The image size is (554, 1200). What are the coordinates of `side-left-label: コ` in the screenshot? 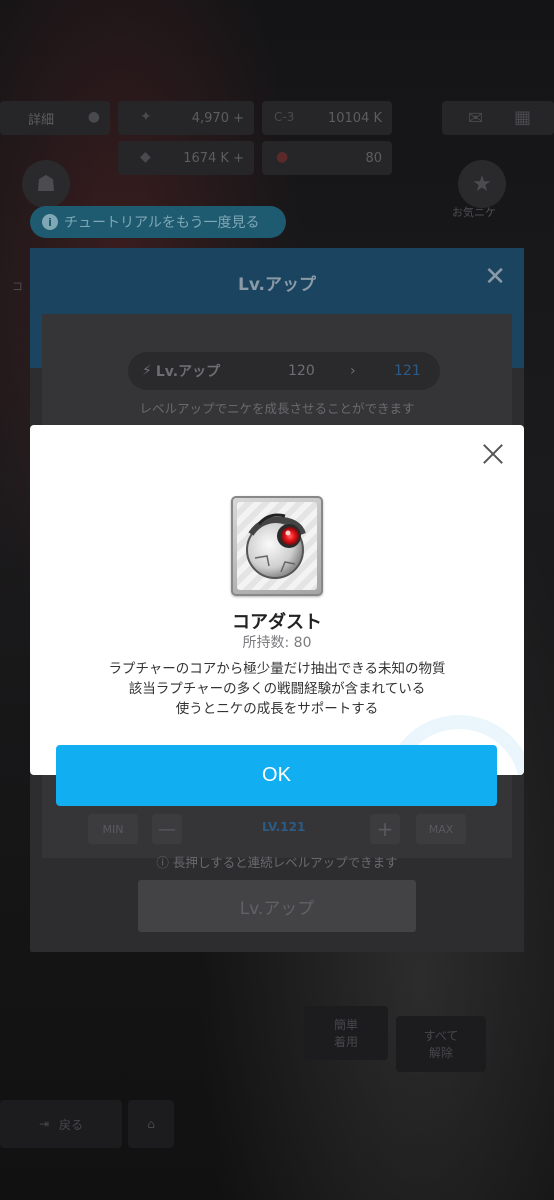 It's located at (17, 286).